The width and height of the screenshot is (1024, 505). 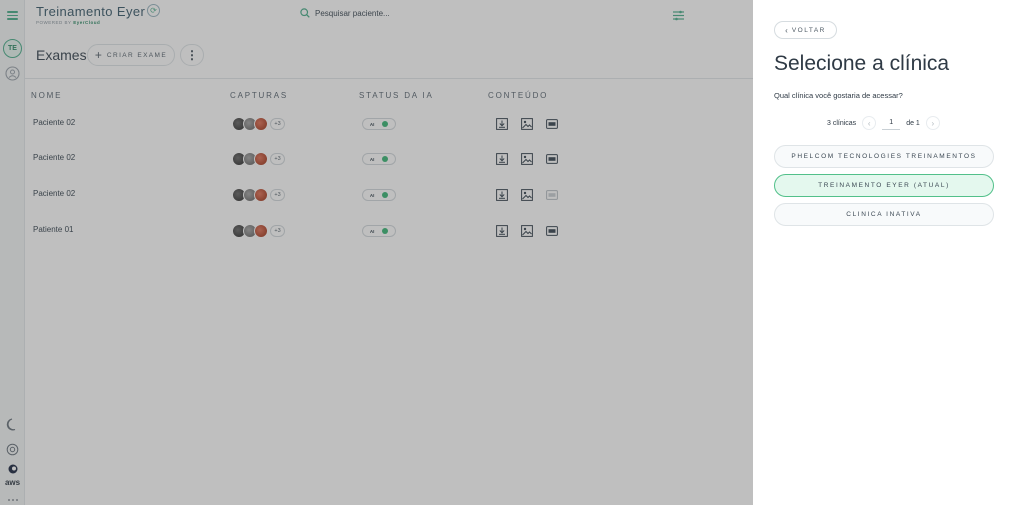 I want to click on prev-page-button: ‹, so click(x=869, y=123).